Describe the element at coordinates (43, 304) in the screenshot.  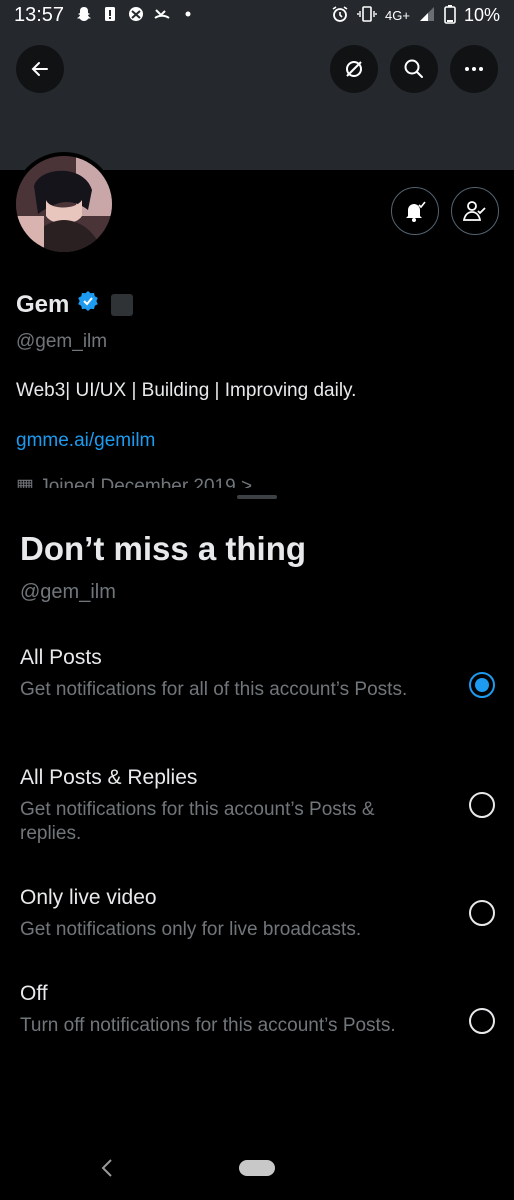
I see `profile-name: Gem` at that location.